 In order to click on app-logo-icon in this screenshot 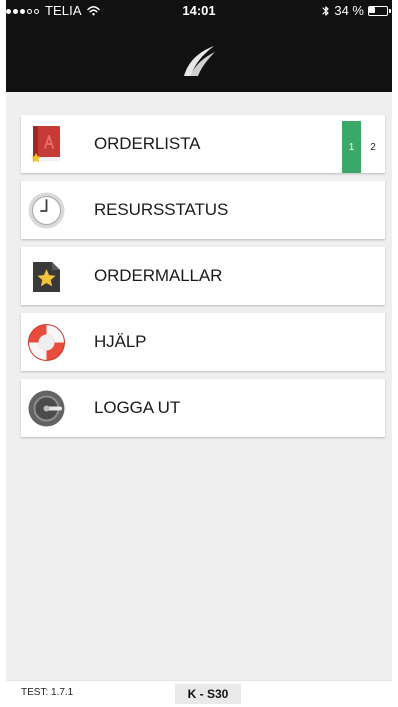, I will do `click(199, 61)`.